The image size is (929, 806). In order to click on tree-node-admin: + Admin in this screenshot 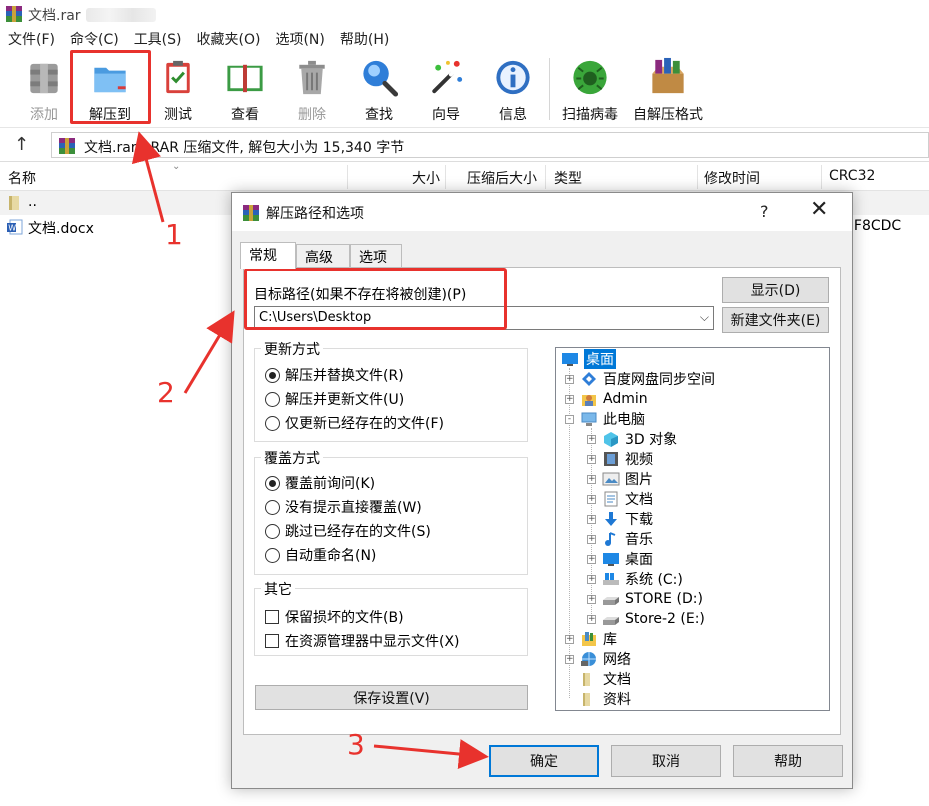, I will do `click(606, 399)`.